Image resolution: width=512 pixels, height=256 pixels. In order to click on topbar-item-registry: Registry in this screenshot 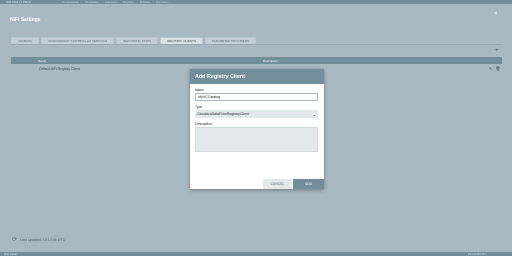, I will do `click(128, 2)`.